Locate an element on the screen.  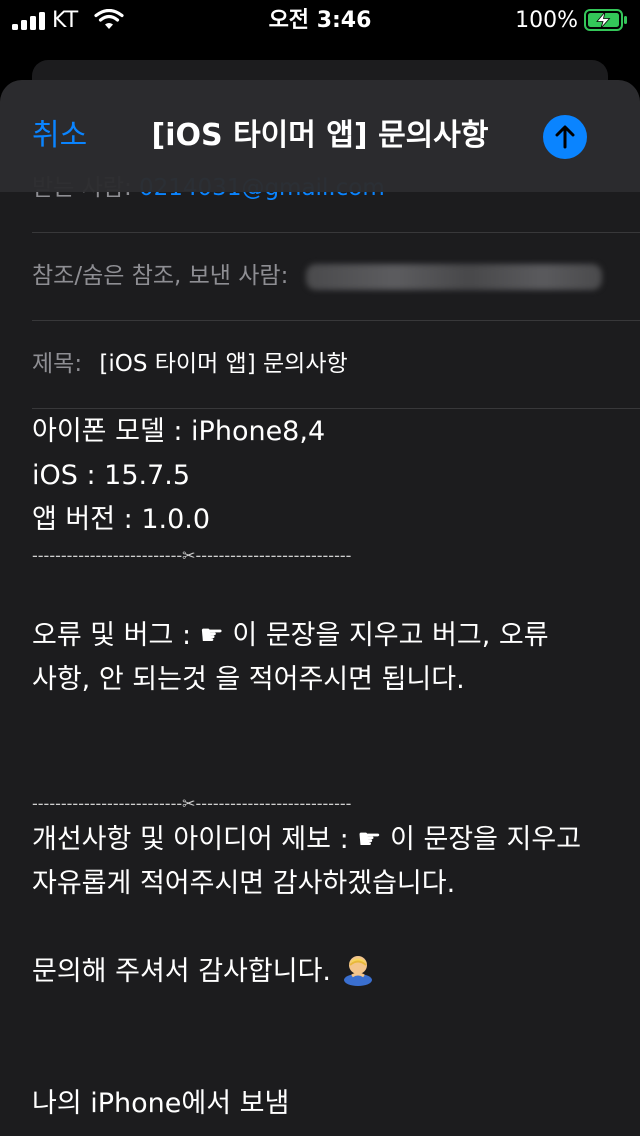
compose-nav-bar: 취소 [iOS 타이머 앱] 문의사항 is located at coordinates (320, 136).